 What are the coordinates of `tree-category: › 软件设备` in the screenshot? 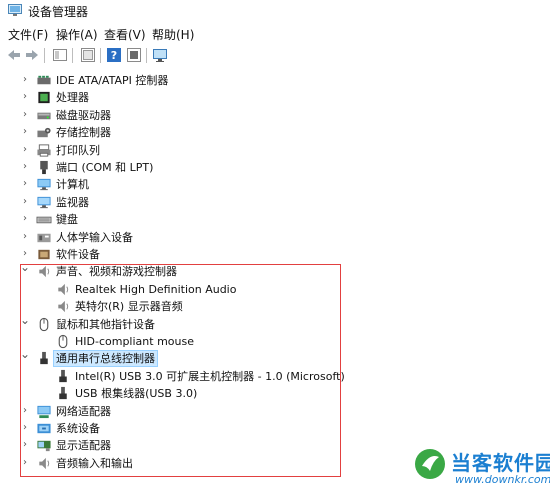 It's located at (275, 254).